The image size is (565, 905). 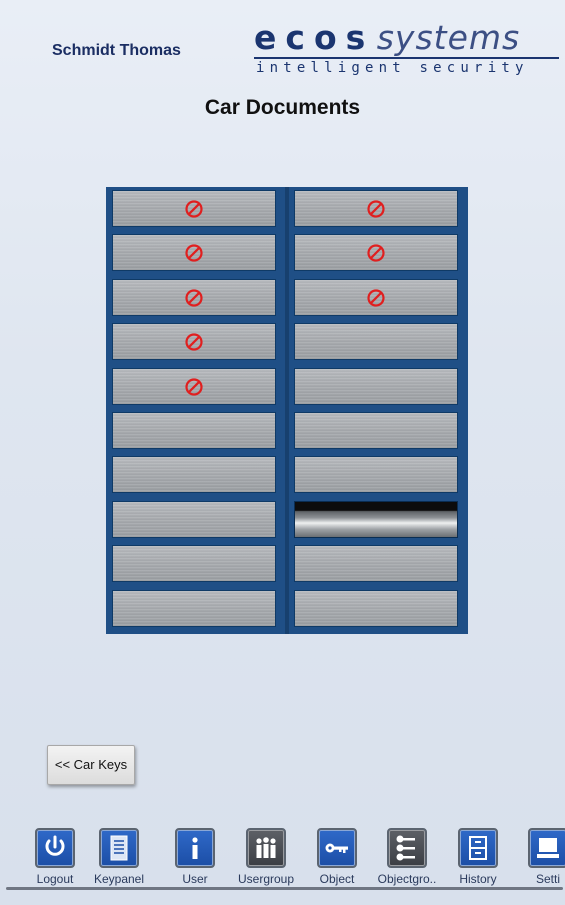 What do you see at coordinates (91, 765) in the screenshot?
I see `back-to-car-keys-button: << Car Keys` at bounding box center [91, 765].